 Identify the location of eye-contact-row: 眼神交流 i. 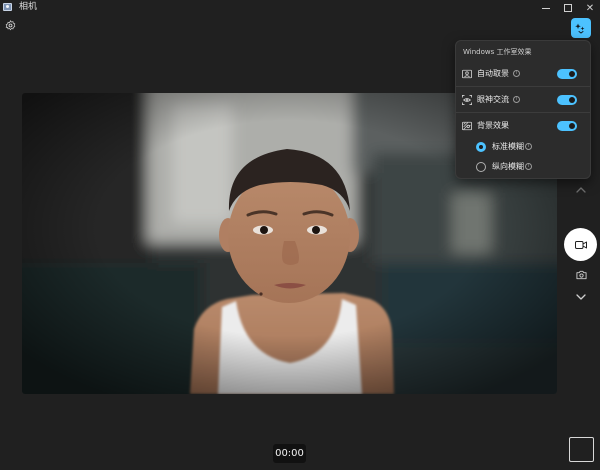
(523, 100).